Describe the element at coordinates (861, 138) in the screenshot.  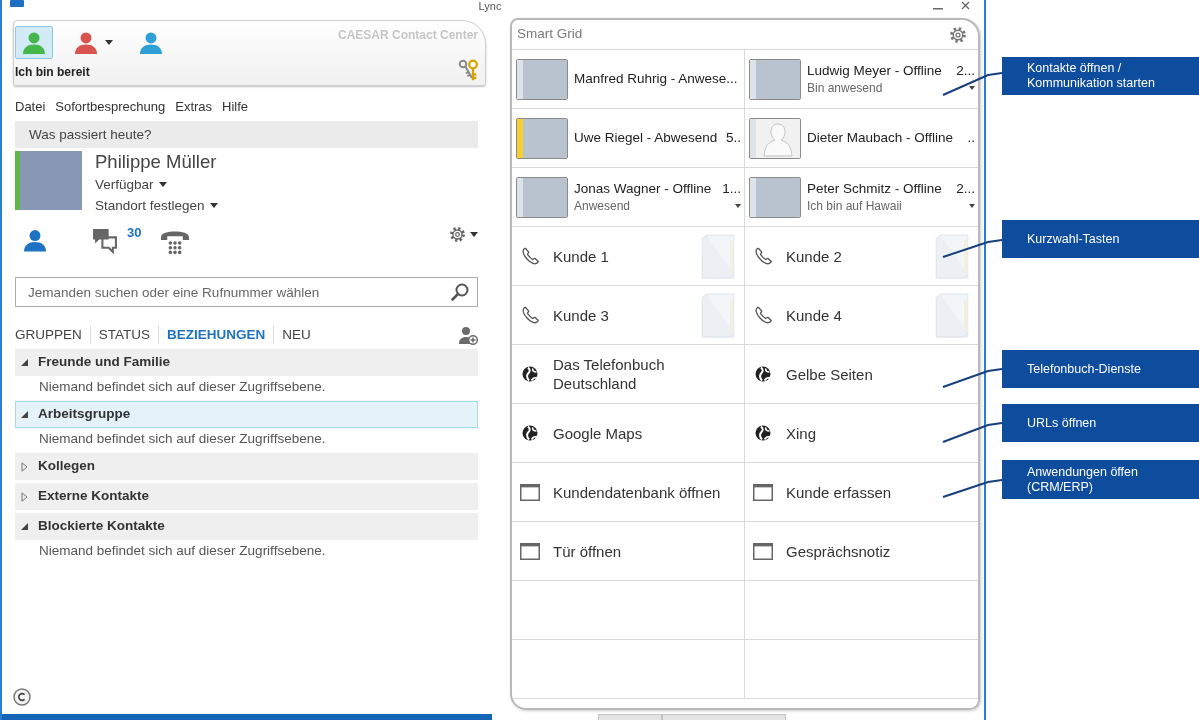
I see `contact-tile: Dieter Maubach - Offline ..` at that location.